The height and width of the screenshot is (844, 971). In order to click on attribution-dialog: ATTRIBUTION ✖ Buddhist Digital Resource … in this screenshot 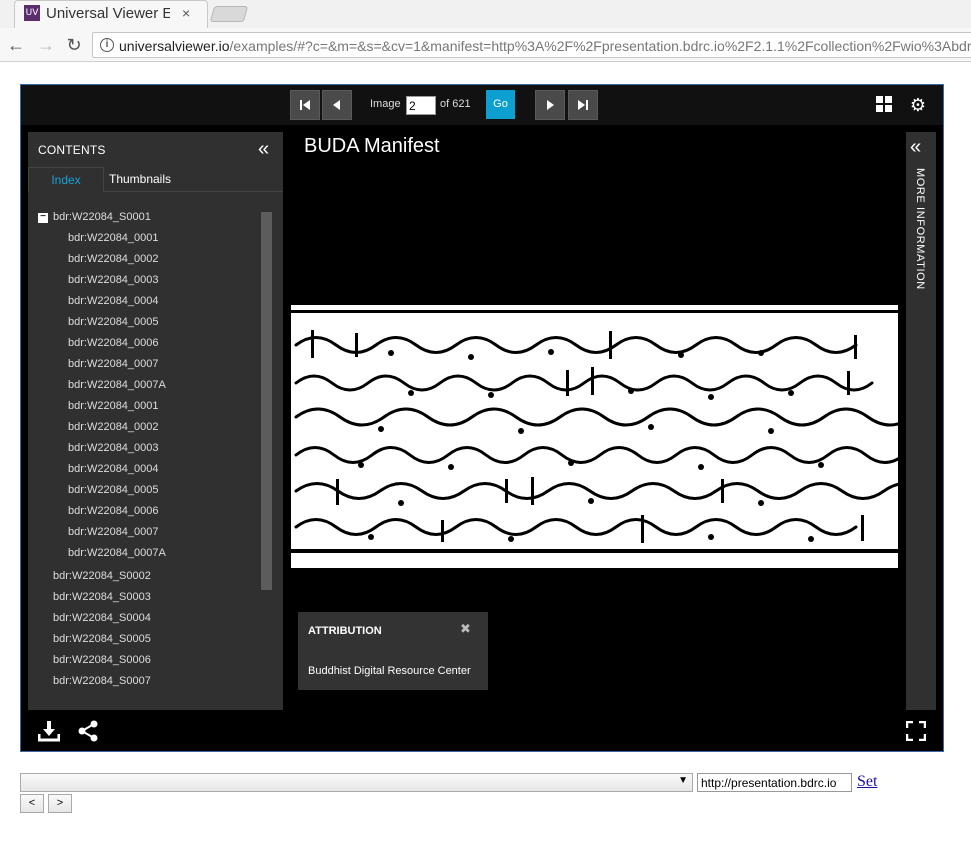, I will do `click(393, 651)`.